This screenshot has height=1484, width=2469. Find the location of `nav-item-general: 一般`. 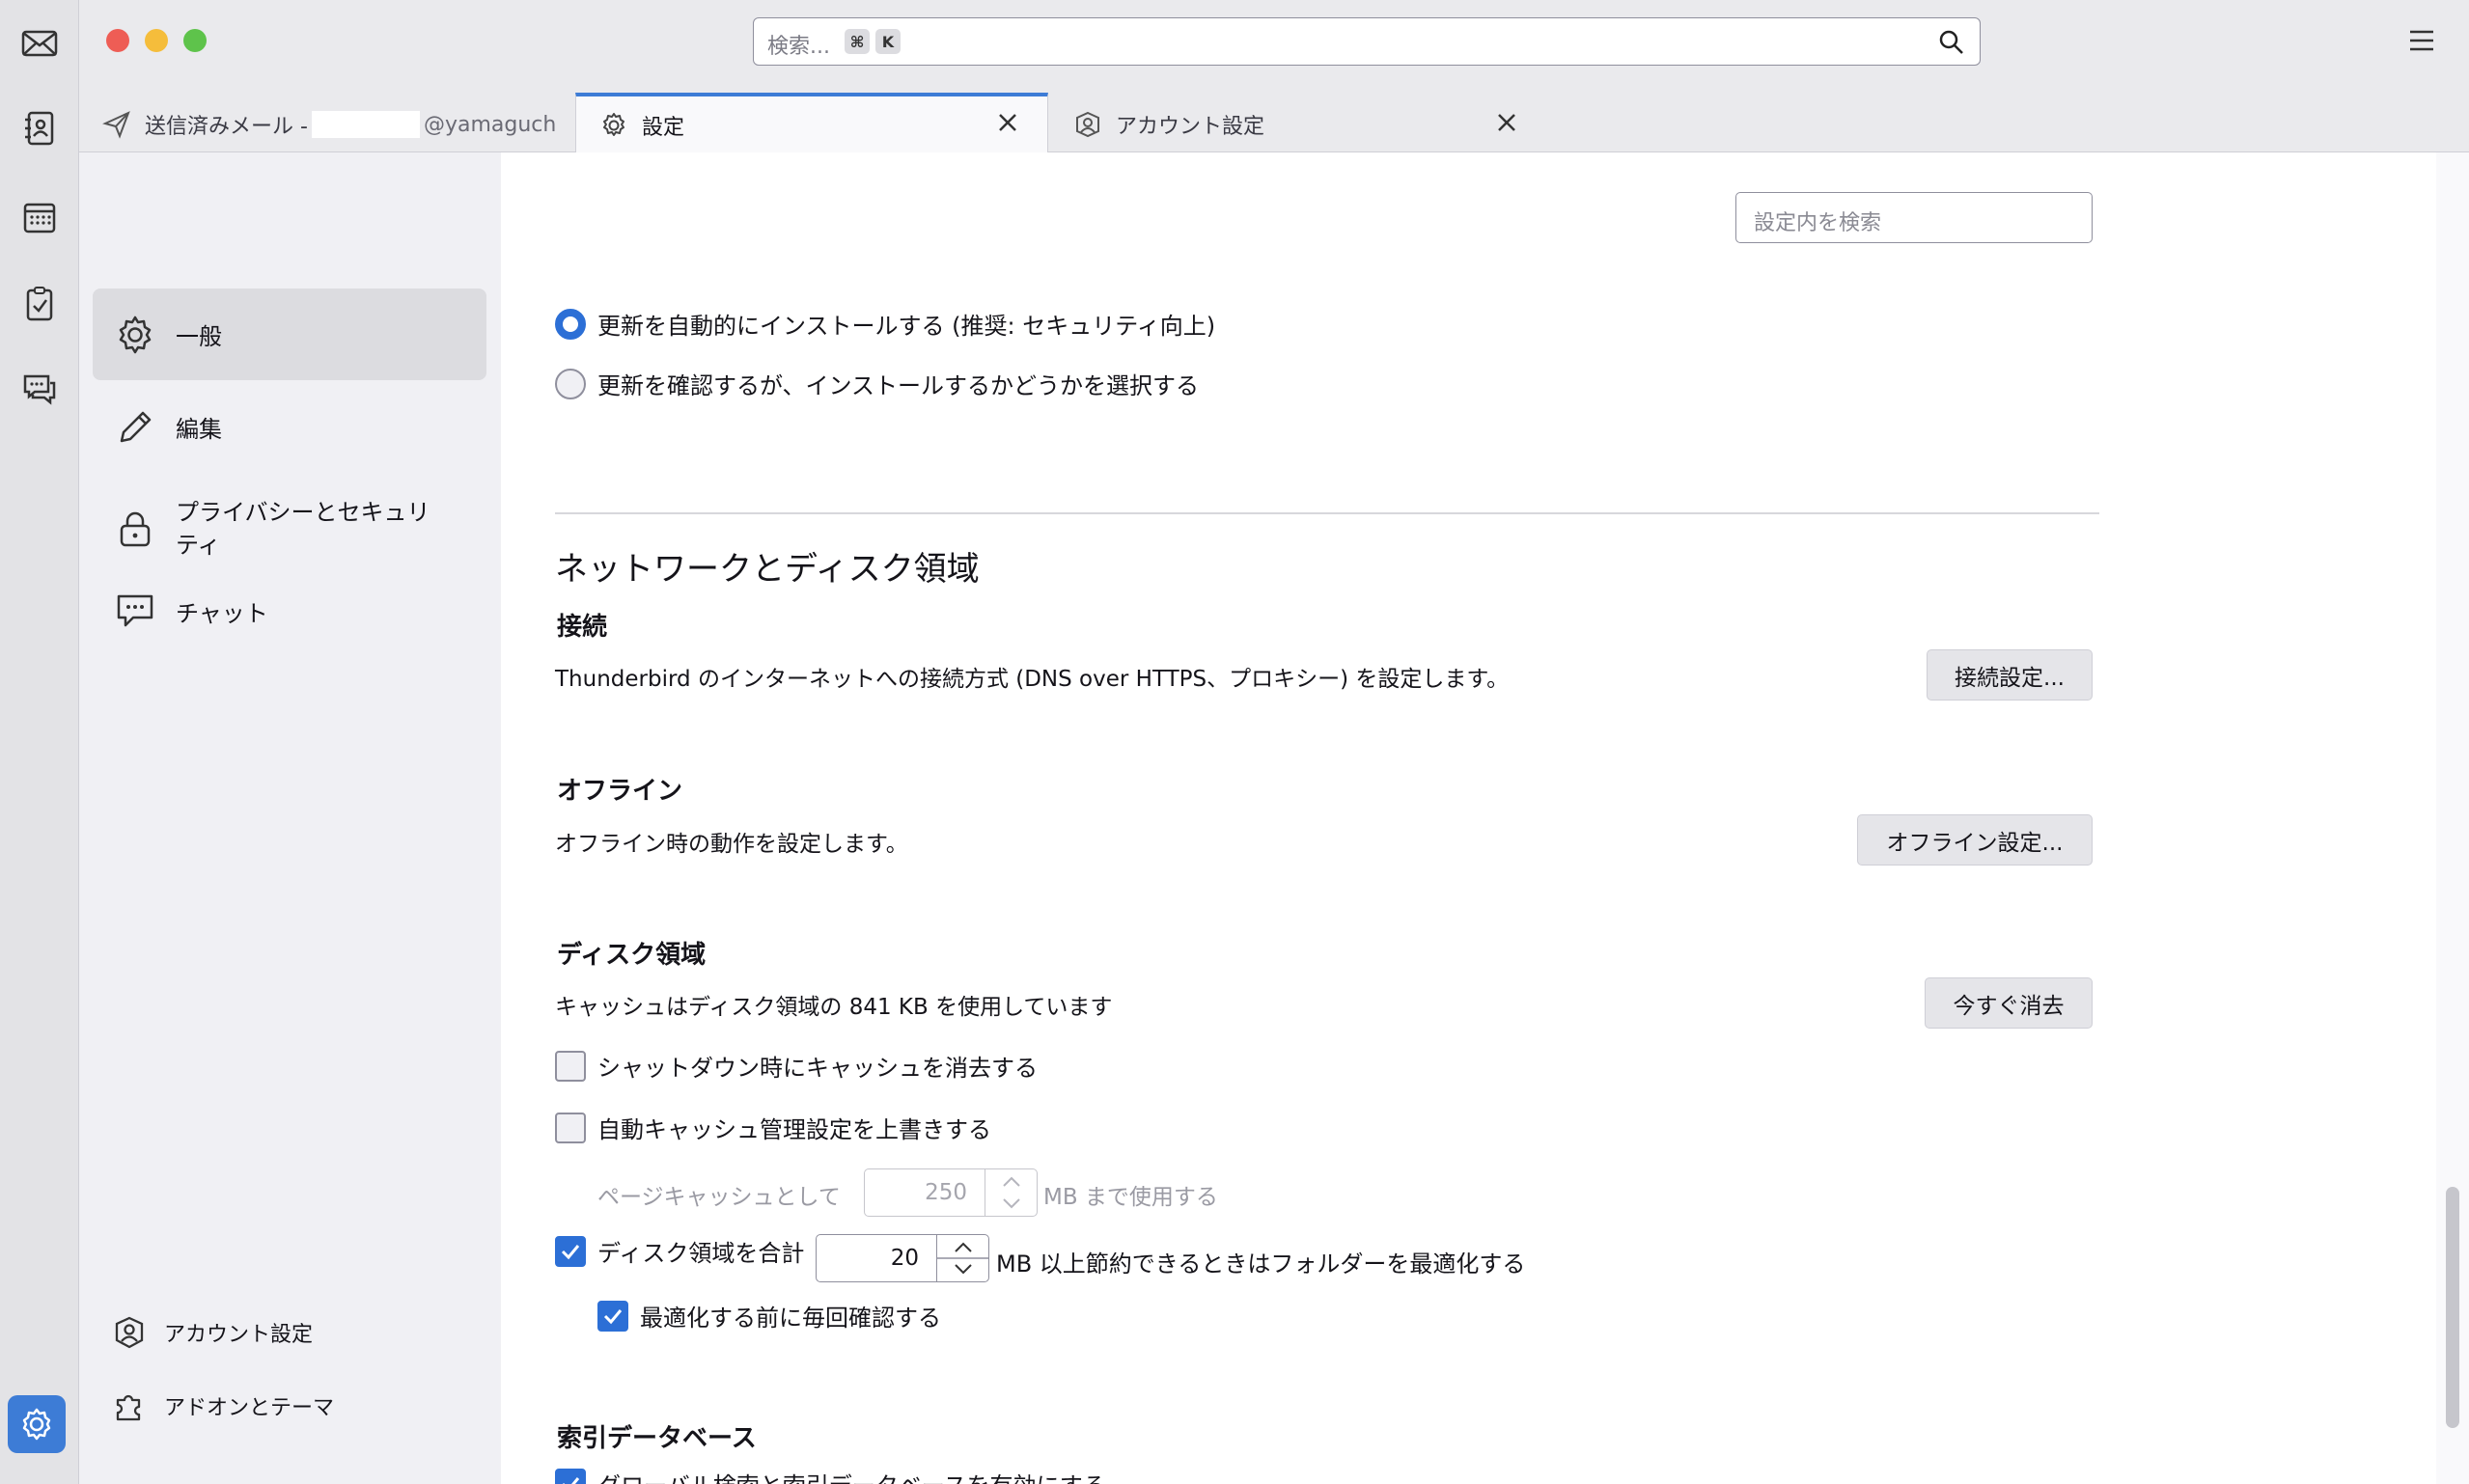

nav-item-general: 一般 is located at coordinates (289, 334).